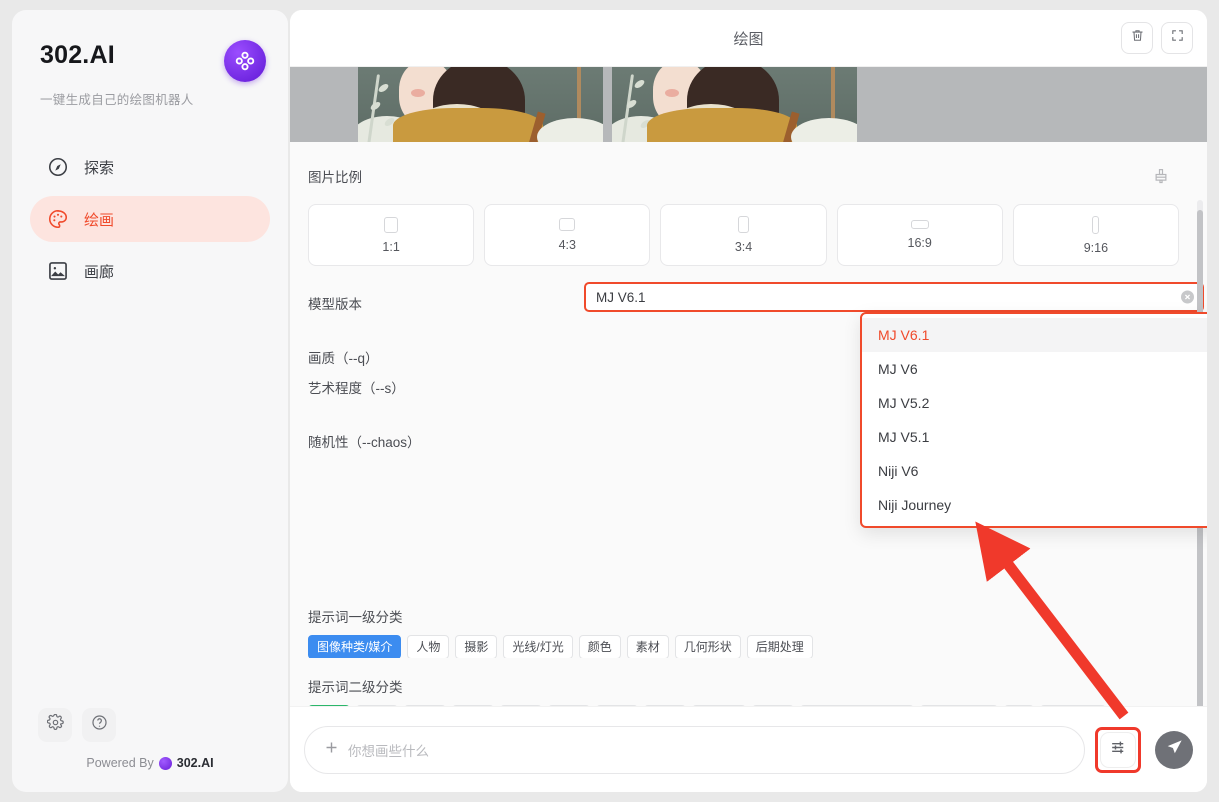 The image size is (1219, 802). Describe the element at coordinates (99, 168) in the screenshot. I see `sidebar-item-label: 探索` at that location.